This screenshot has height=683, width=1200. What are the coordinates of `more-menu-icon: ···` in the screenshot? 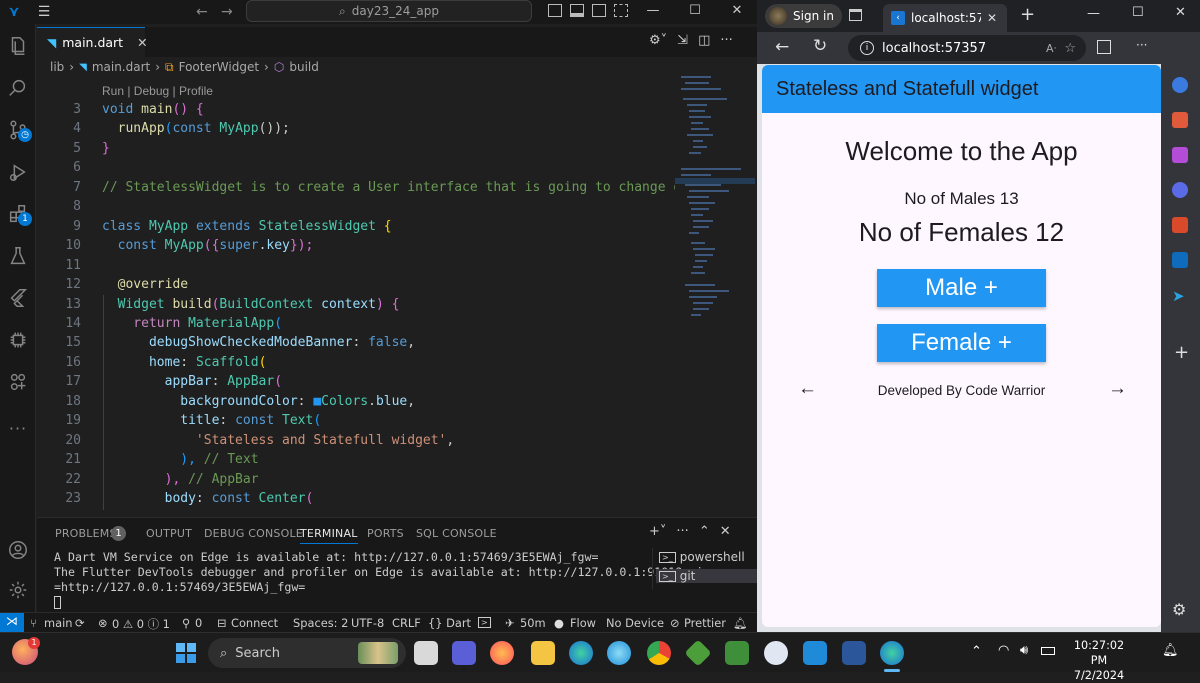 It's located at (1141, 45).